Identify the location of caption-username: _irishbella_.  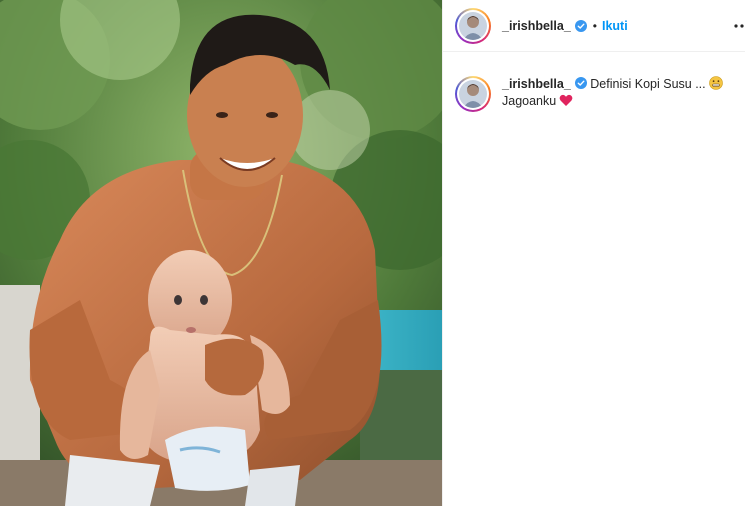
(536, 84).